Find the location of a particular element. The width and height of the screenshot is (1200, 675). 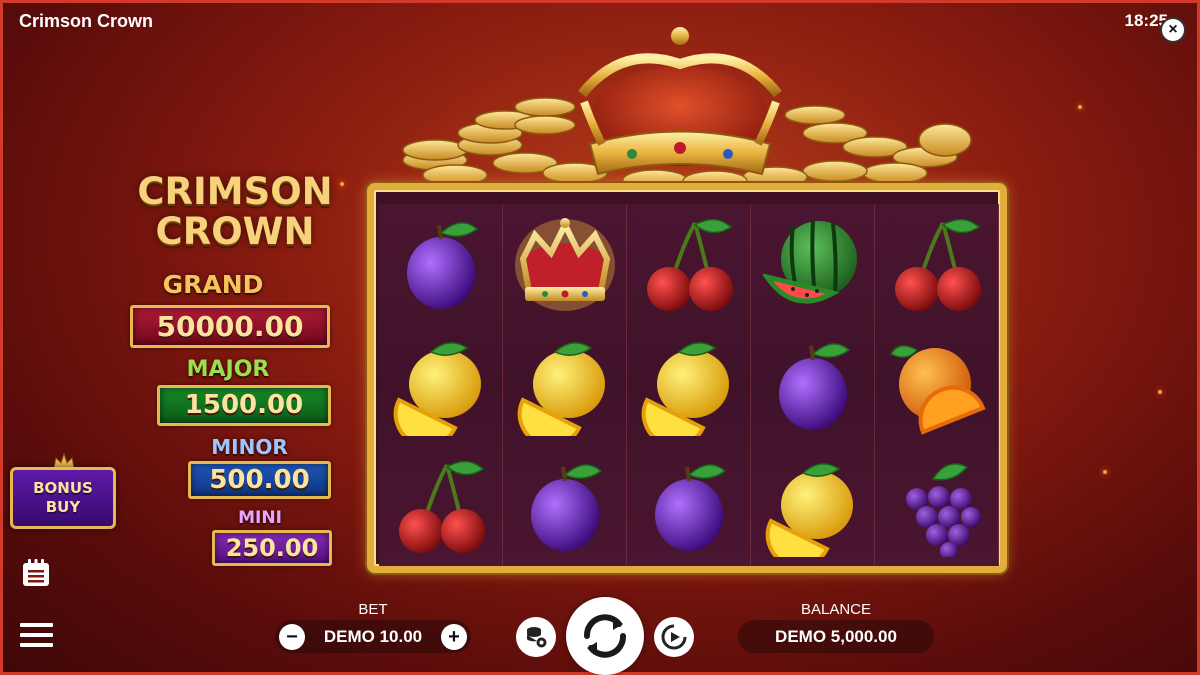

plus-icon: + is located at coordinates (454, 636).